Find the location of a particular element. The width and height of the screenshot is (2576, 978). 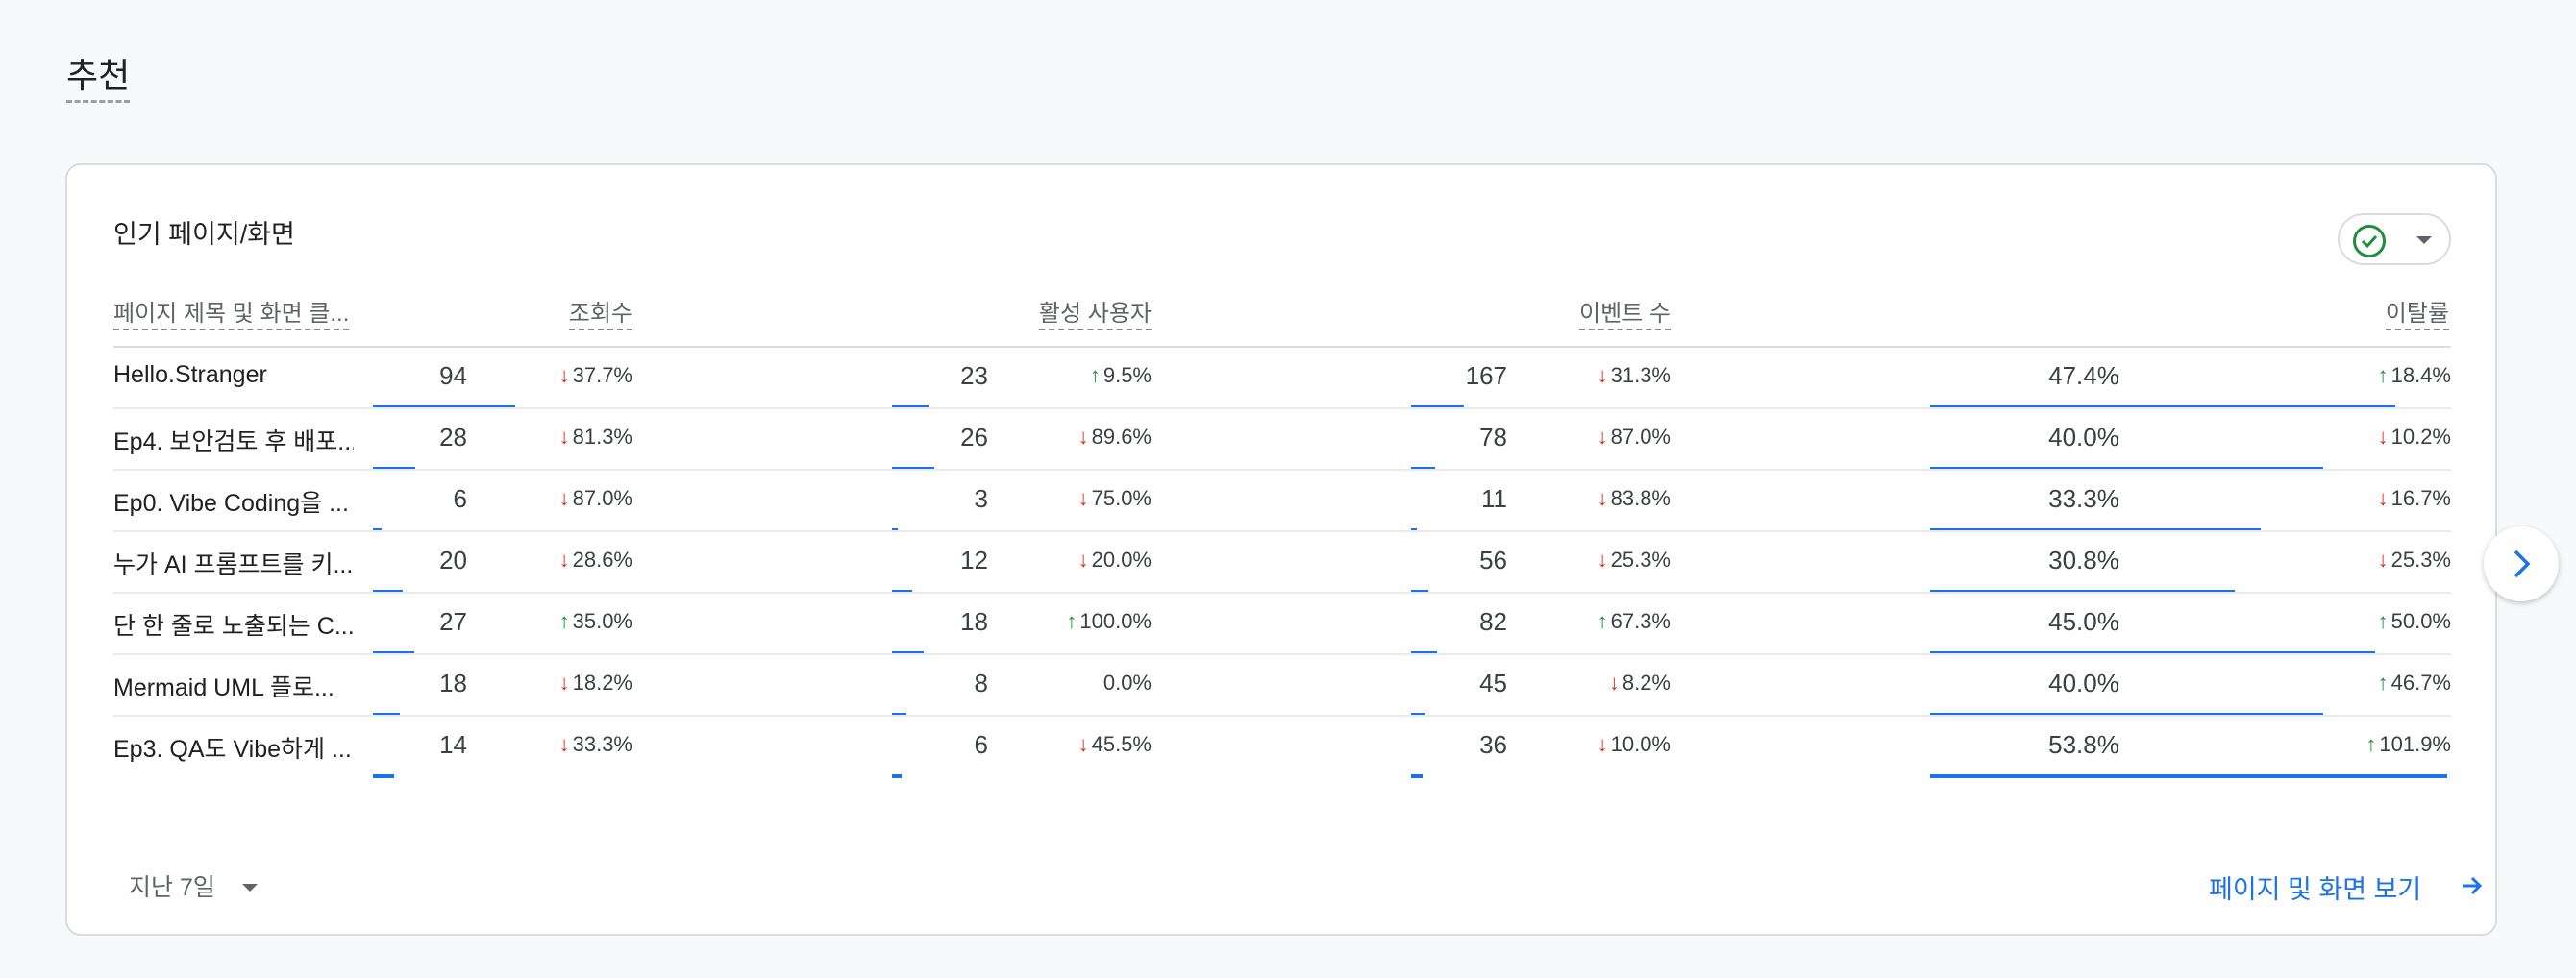

column-header-users: 활성 사용자 is located at coordinates (1095, 315).